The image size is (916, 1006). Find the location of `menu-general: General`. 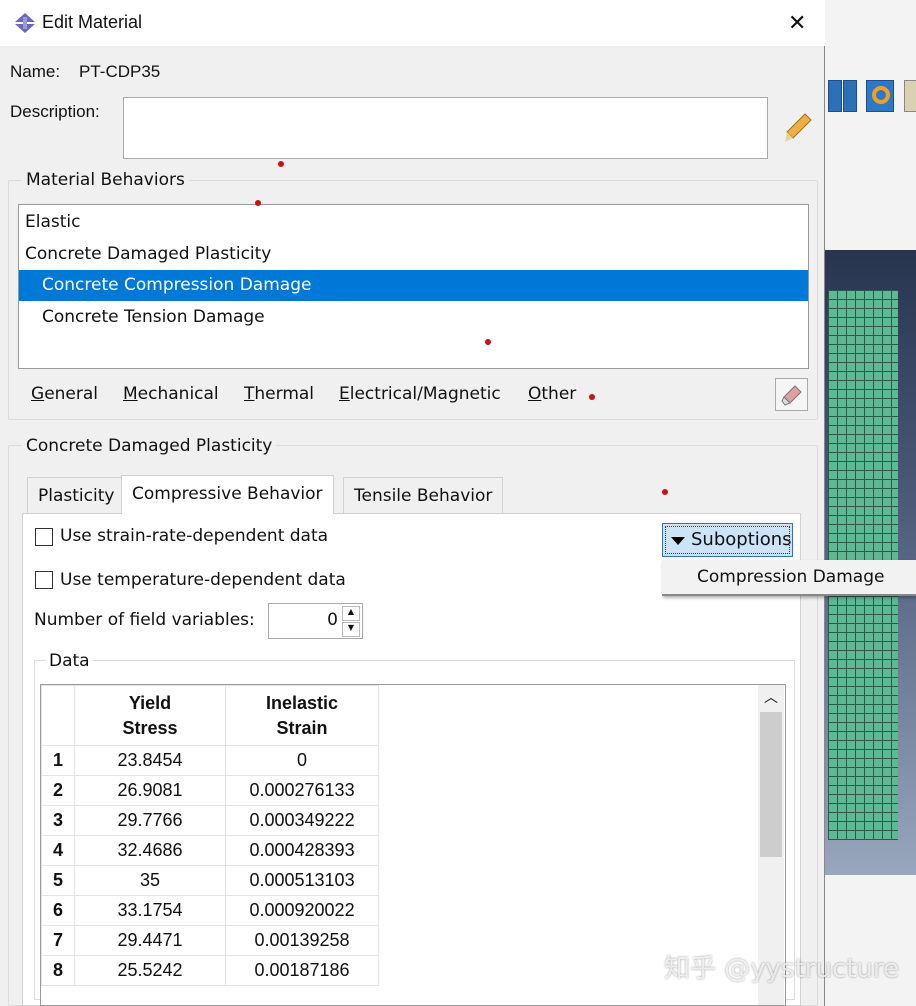

menu-general: General is located at coordinates (64, 394).